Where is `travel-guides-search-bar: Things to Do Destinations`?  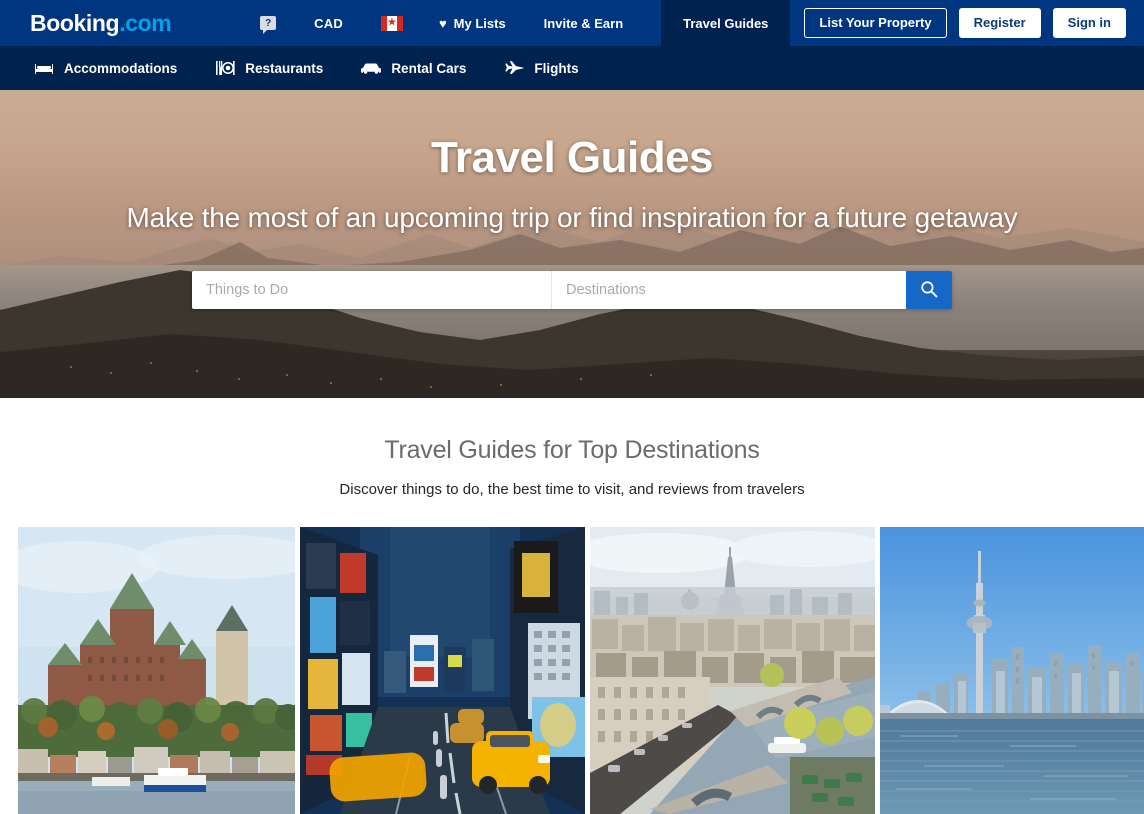
travel-guides-search-bar: Things to Do Destinations is located at coordinates (572, 290).